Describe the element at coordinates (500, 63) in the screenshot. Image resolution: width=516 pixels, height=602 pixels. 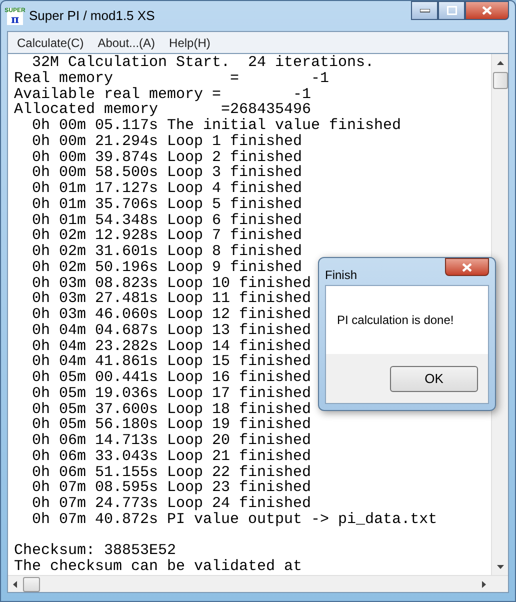
I see `scroll-up-icon` at that location.